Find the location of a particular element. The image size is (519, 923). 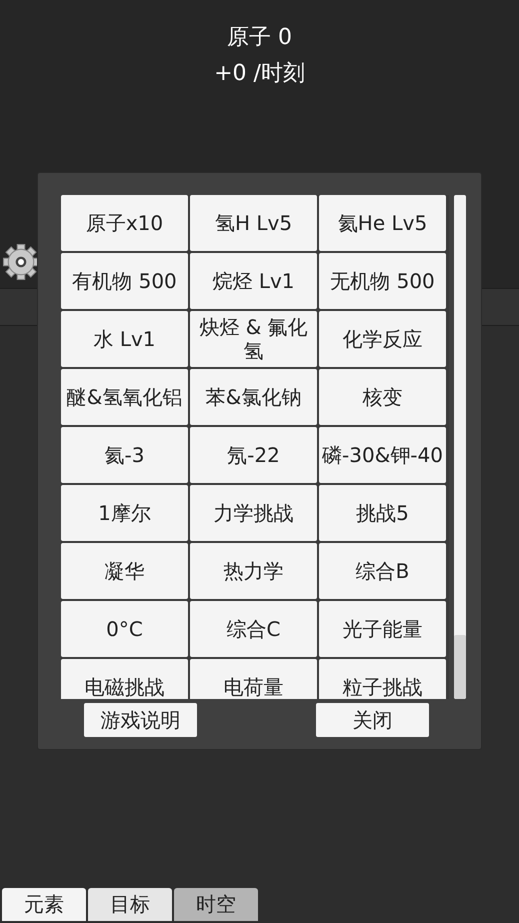

option-button: 化学反应 is located at coordinates (382, 339).